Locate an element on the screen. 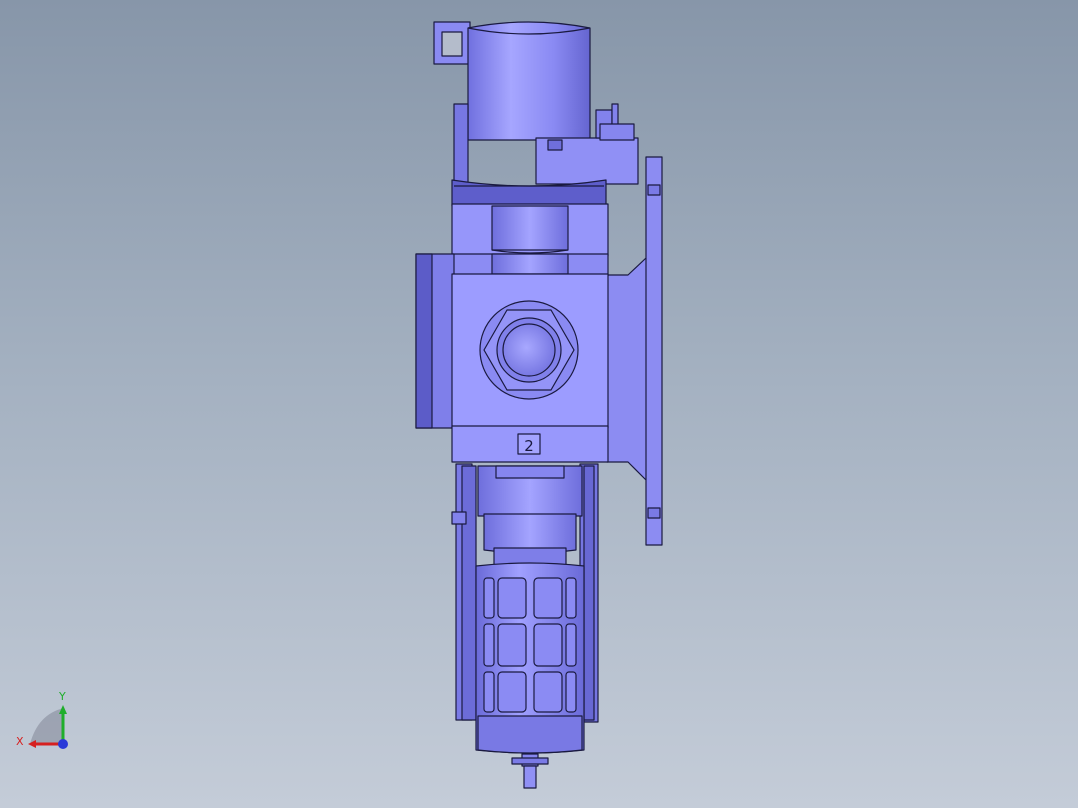 The height and width of the screenshot is (808, 1078). lock-handle is located at coordinates (452, 43).